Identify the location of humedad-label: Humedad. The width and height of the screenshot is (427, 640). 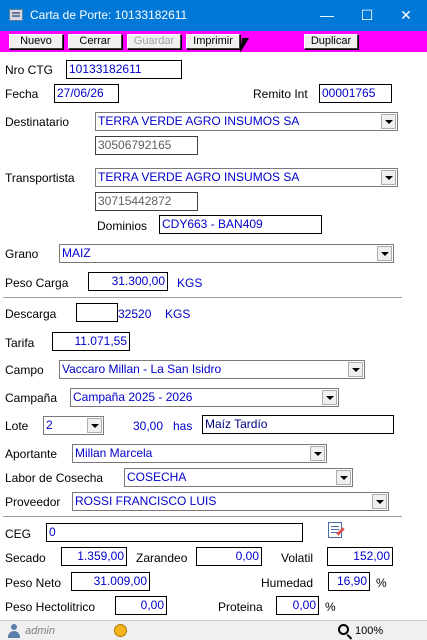
(287, 583).